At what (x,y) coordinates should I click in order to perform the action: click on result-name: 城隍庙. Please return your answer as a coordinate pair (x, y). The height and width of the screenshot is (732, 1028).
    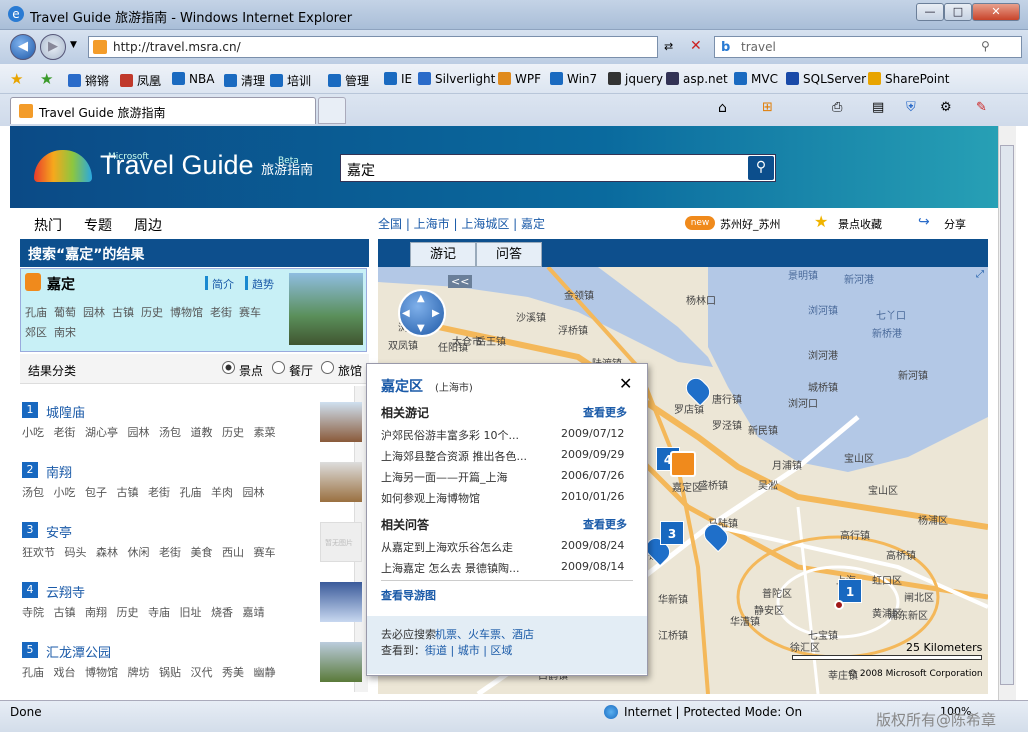
    Looking at the image, I should click on (65, 411).